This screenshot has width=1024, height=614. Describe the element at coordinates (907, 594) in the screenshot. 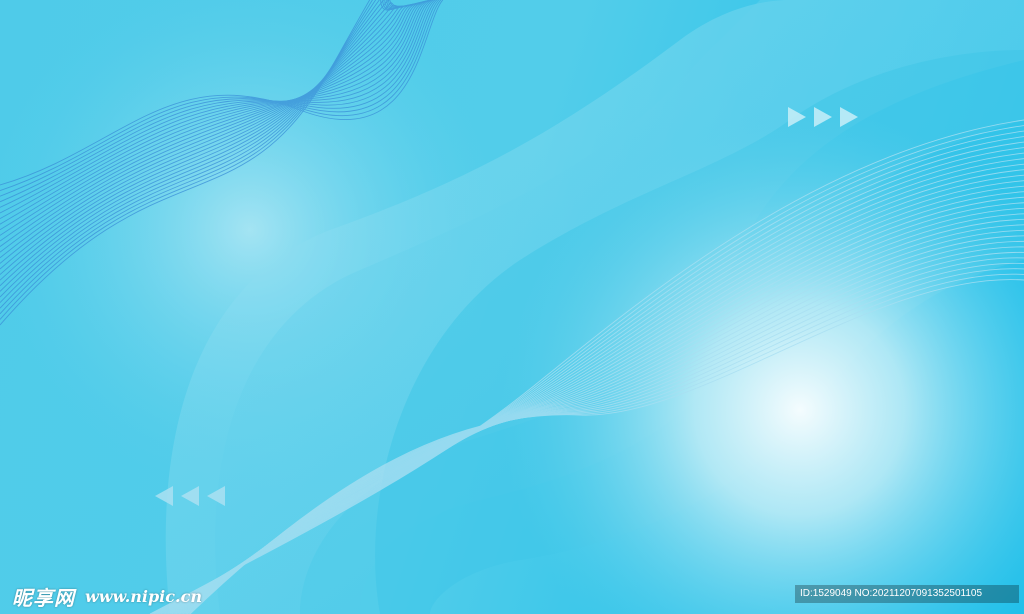

I see `watermark-id-strip: ID:1529049 NO:20211207091352501105` at that location.